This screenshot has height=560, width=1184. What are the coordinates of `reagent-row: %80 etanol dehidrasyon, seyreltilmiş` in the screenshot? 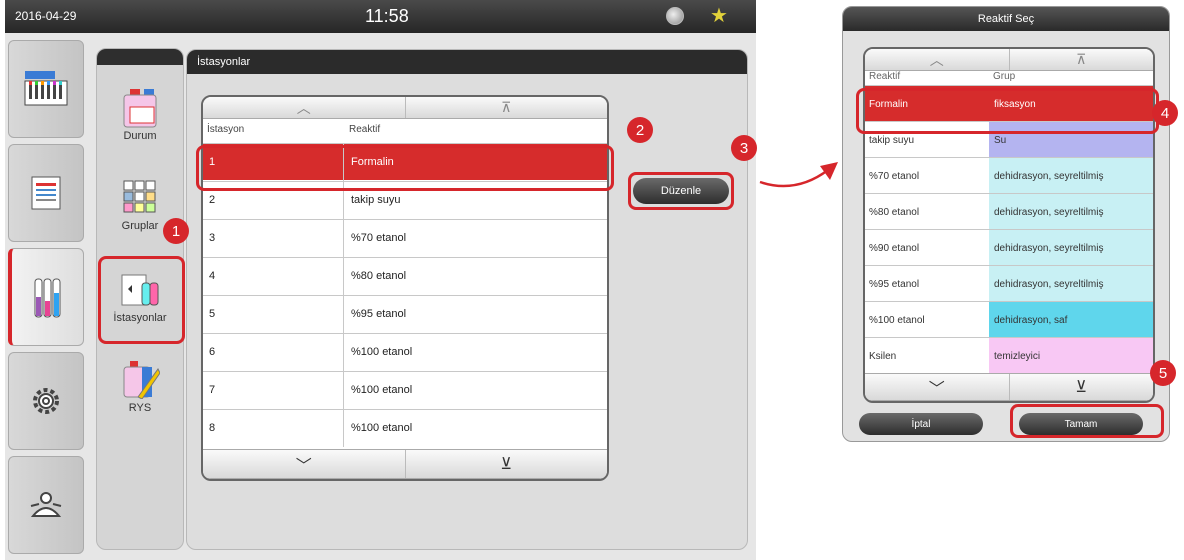 It's located at (1009, 211).